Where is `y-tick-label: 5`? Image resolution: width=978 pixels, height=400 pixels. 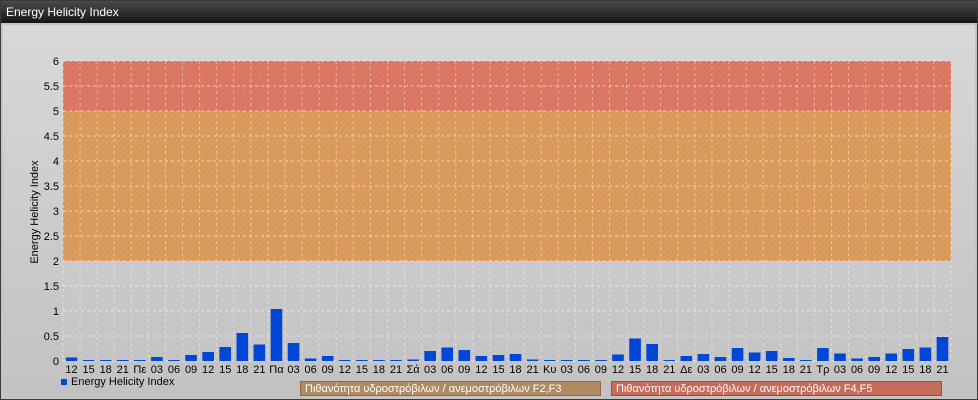 y-tick-label: 5 is located at coordinates (56, 112).